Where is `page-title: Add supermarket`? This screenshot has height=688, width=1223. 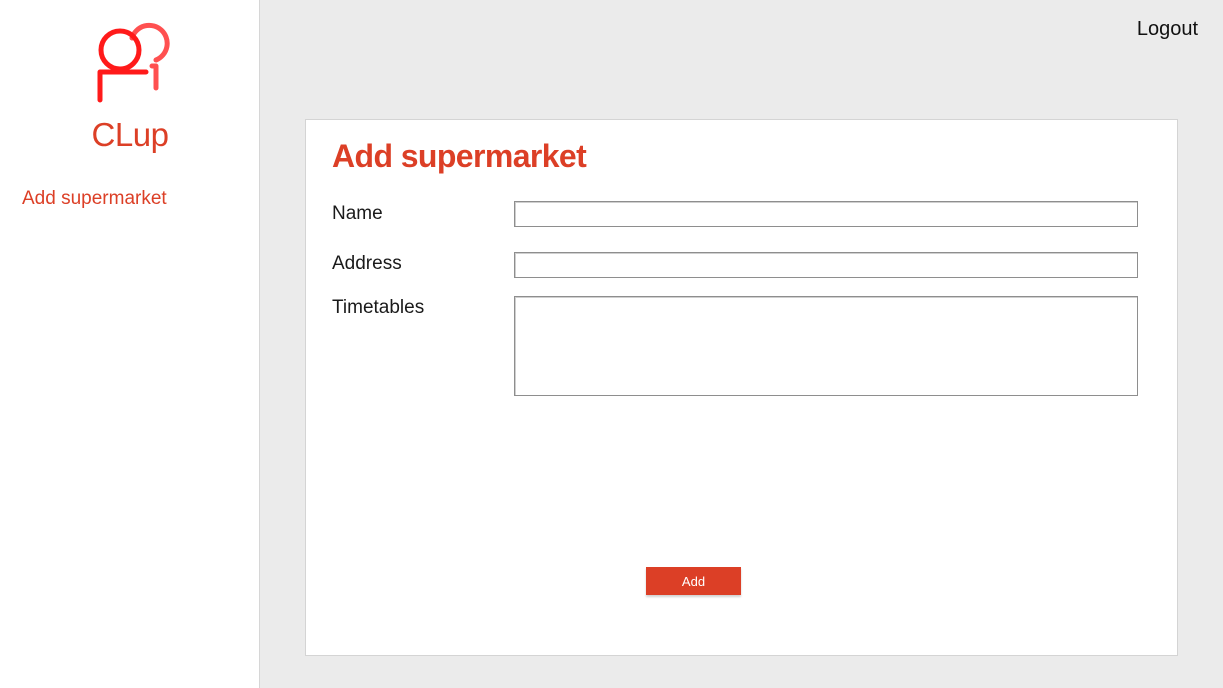
page-title: Add supermarket is located at coordinates (459, 156).